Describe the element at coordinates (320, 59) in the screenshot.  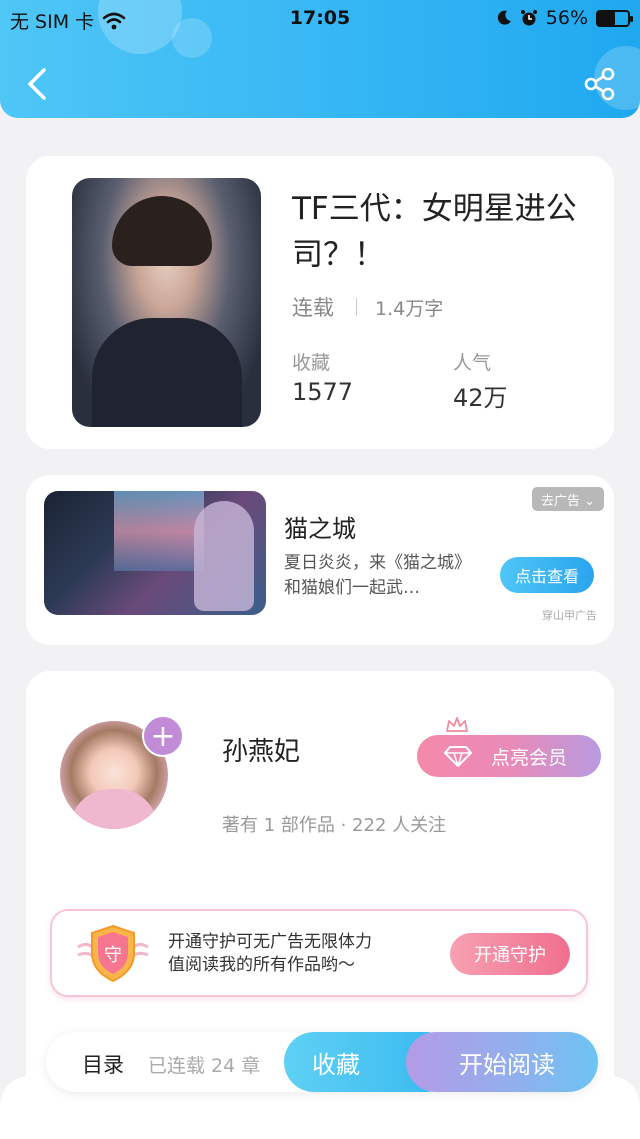
I see `top-header: 无 SIM 卡 17:05 56%` at that location.